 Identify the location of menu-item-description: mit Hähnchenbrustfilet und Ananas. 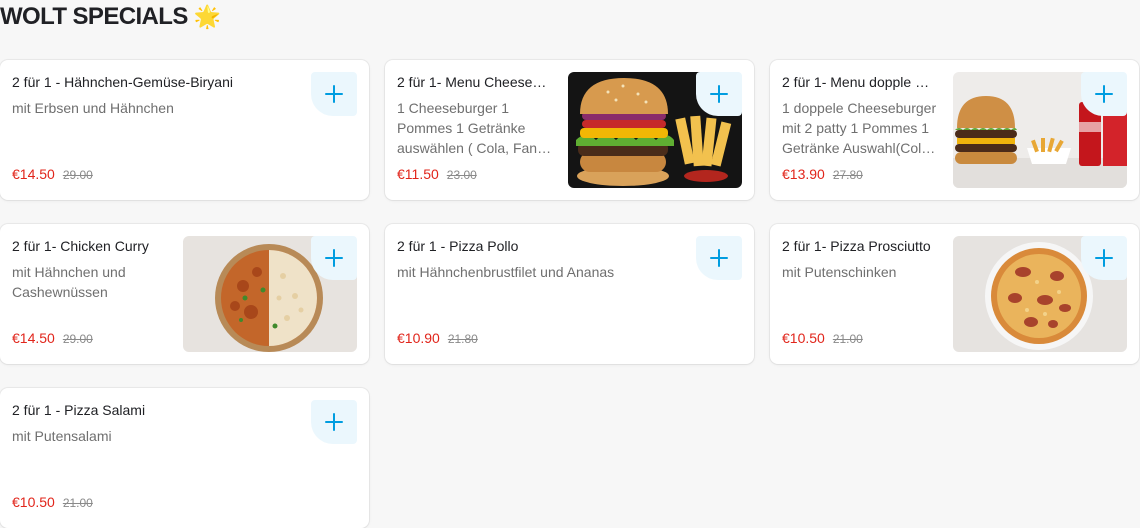
(506, 272).